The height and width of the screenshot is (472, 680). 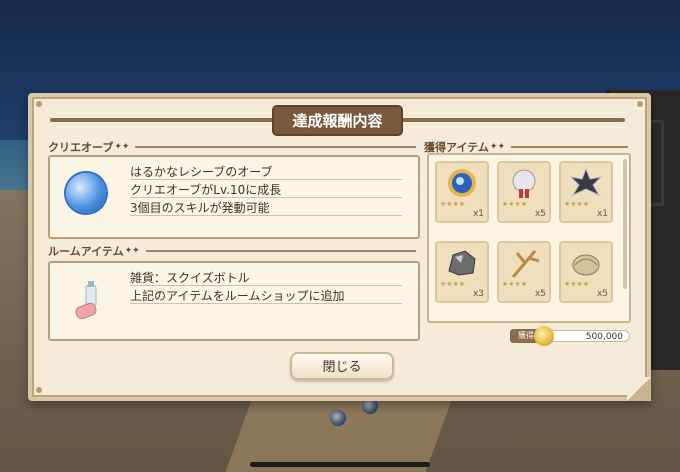 What do you see at coordinates (478, 294) in the screenshot?
I see `item-quantity: x3` at bounding box center [478, 294].